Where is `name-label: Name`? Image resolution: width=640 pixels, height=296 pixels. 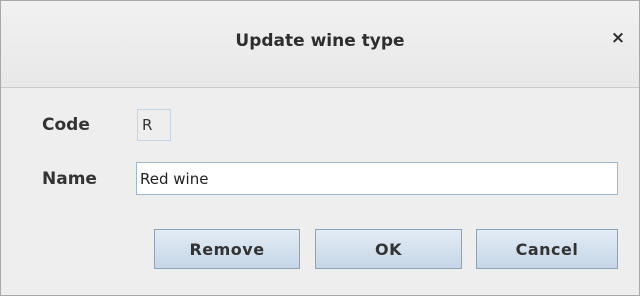
name-label: Name is located at coordinates (69, 179).